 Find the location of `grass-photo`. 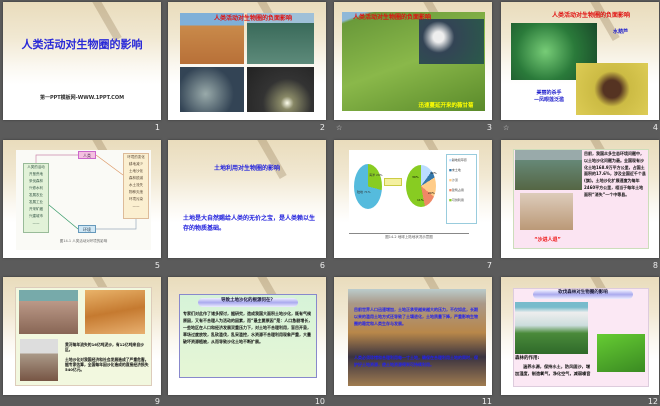

grass-photo is located at coordinates (621, 353).